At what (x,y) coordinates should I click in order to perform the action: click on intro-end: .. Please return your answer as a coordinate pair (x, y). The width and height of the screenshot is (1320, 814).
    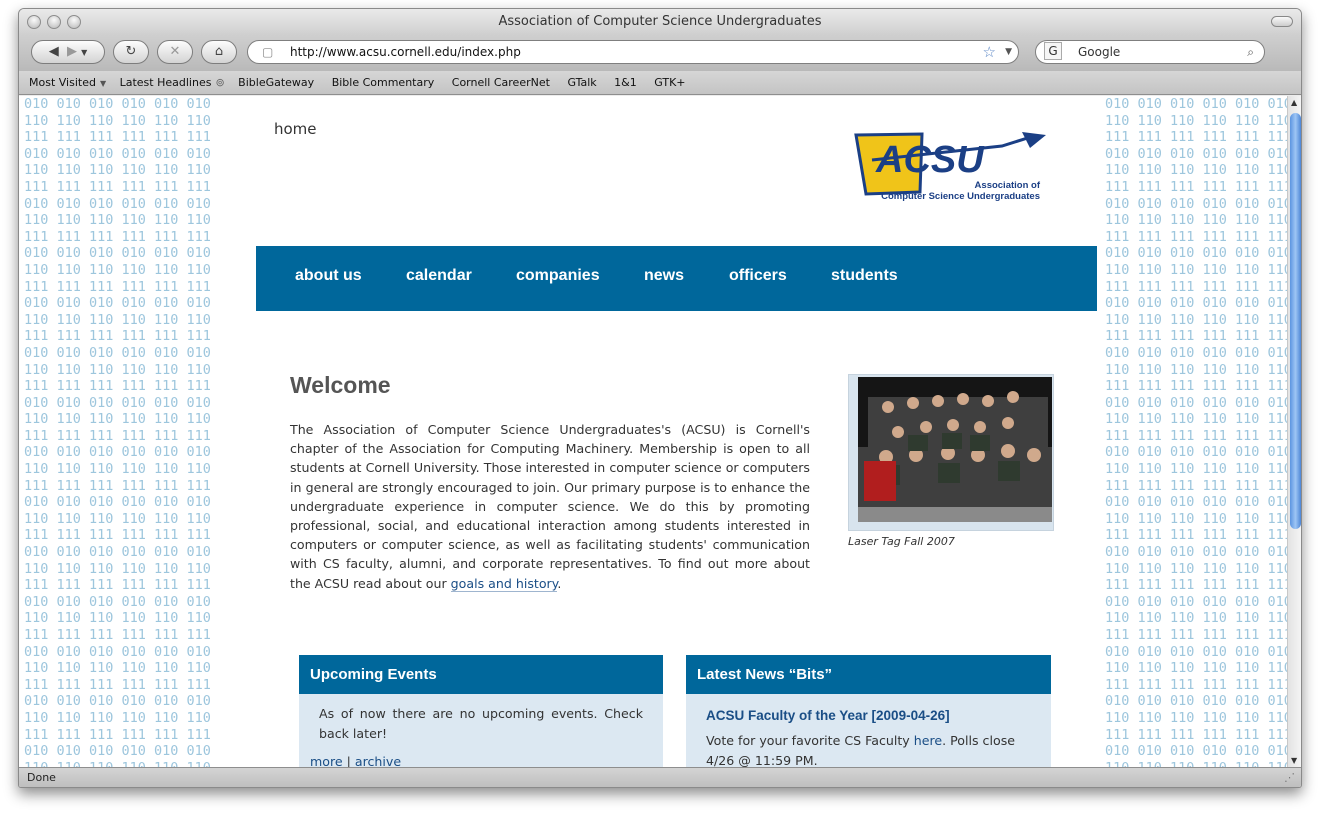
    Looking at the image, I should click on (559, 583).